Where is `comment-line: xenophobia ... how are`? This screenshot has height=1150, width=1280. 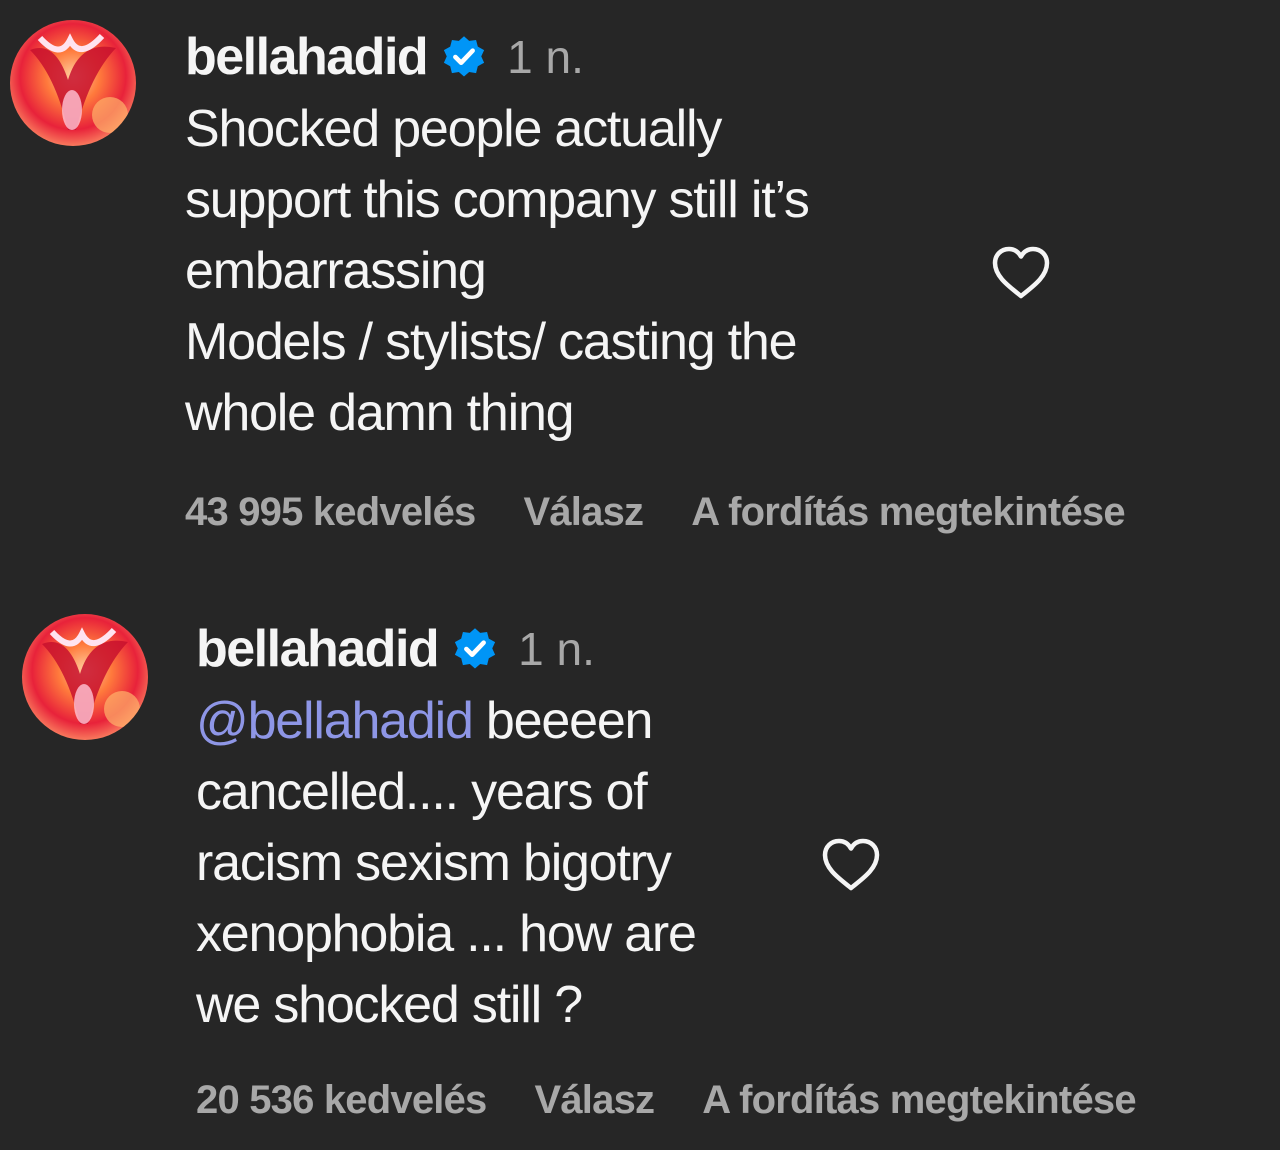 comment-line: xenophobia ... how are is located at coordinates (446, 934).